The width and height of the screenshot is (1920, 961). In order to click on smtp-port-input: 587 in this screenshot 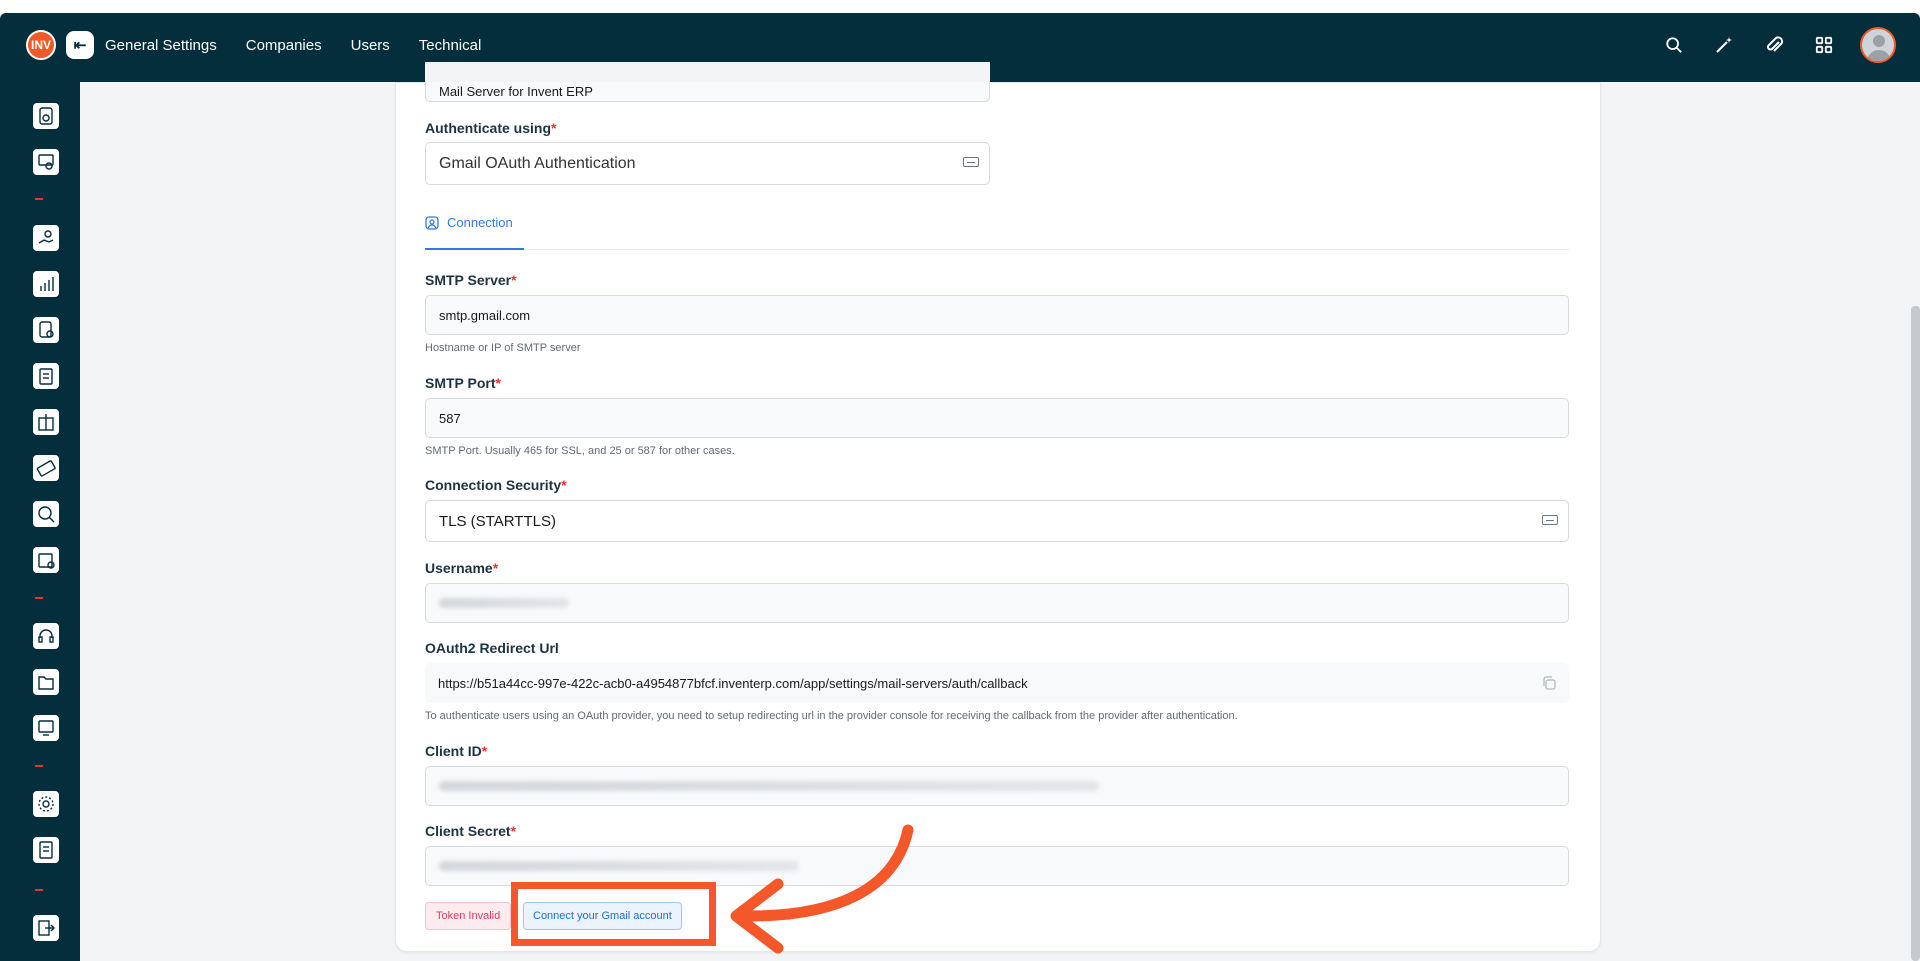, I will do `click(997, 418)`.